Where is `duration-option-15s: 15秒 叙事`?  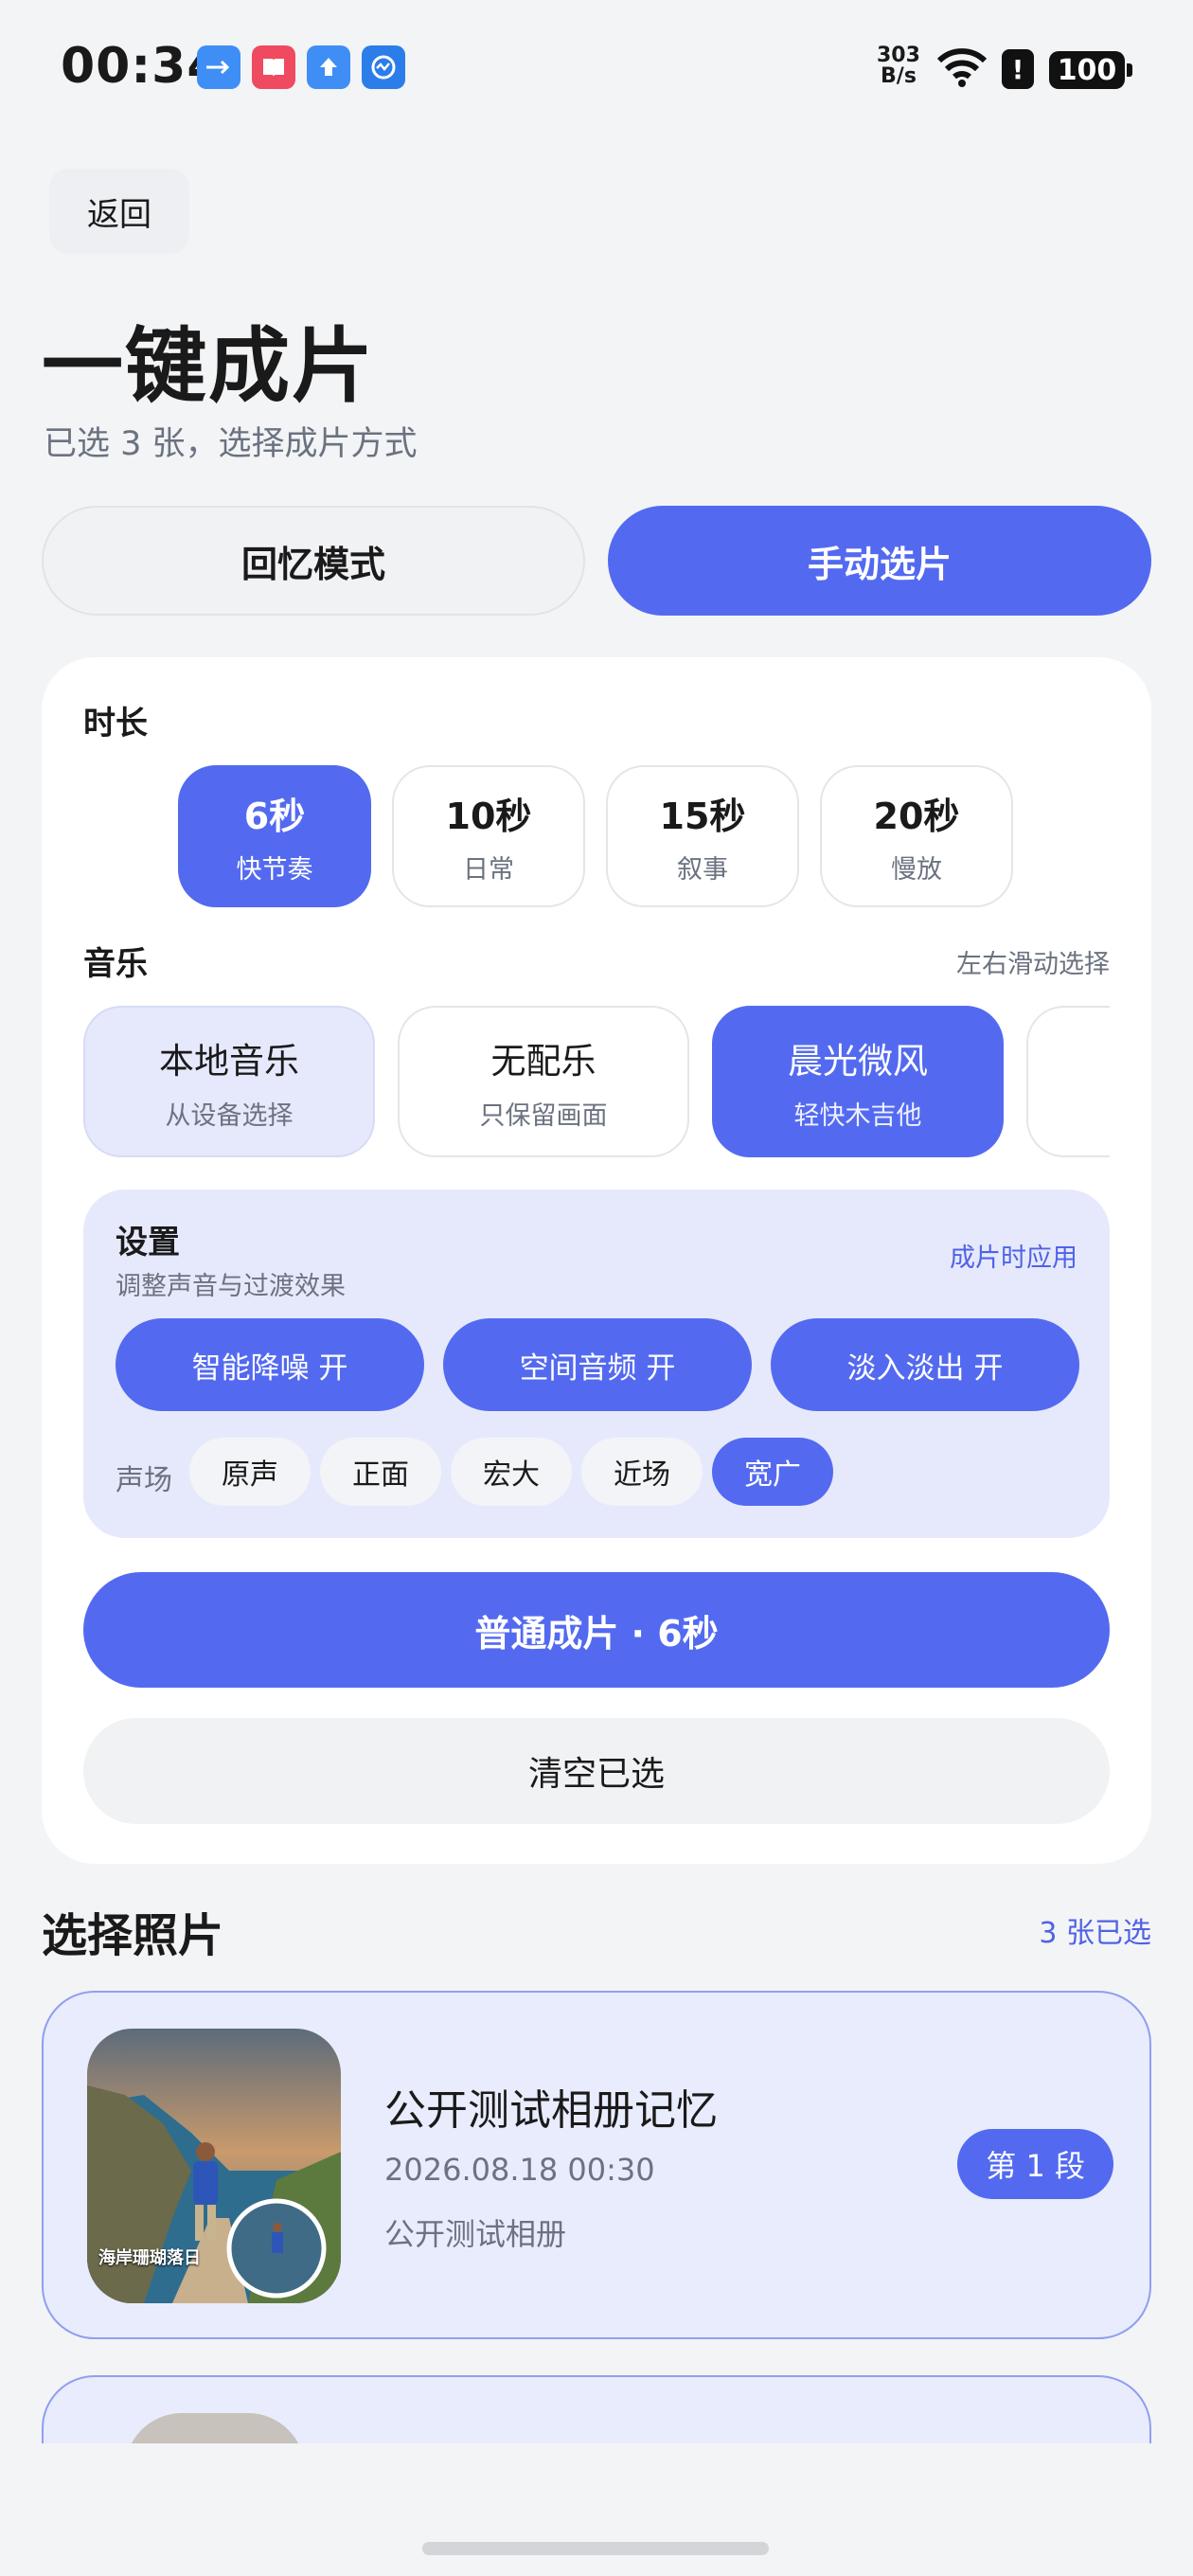
duration-option-15s: 15秒 叙事 is located at coordinates (702, 836).